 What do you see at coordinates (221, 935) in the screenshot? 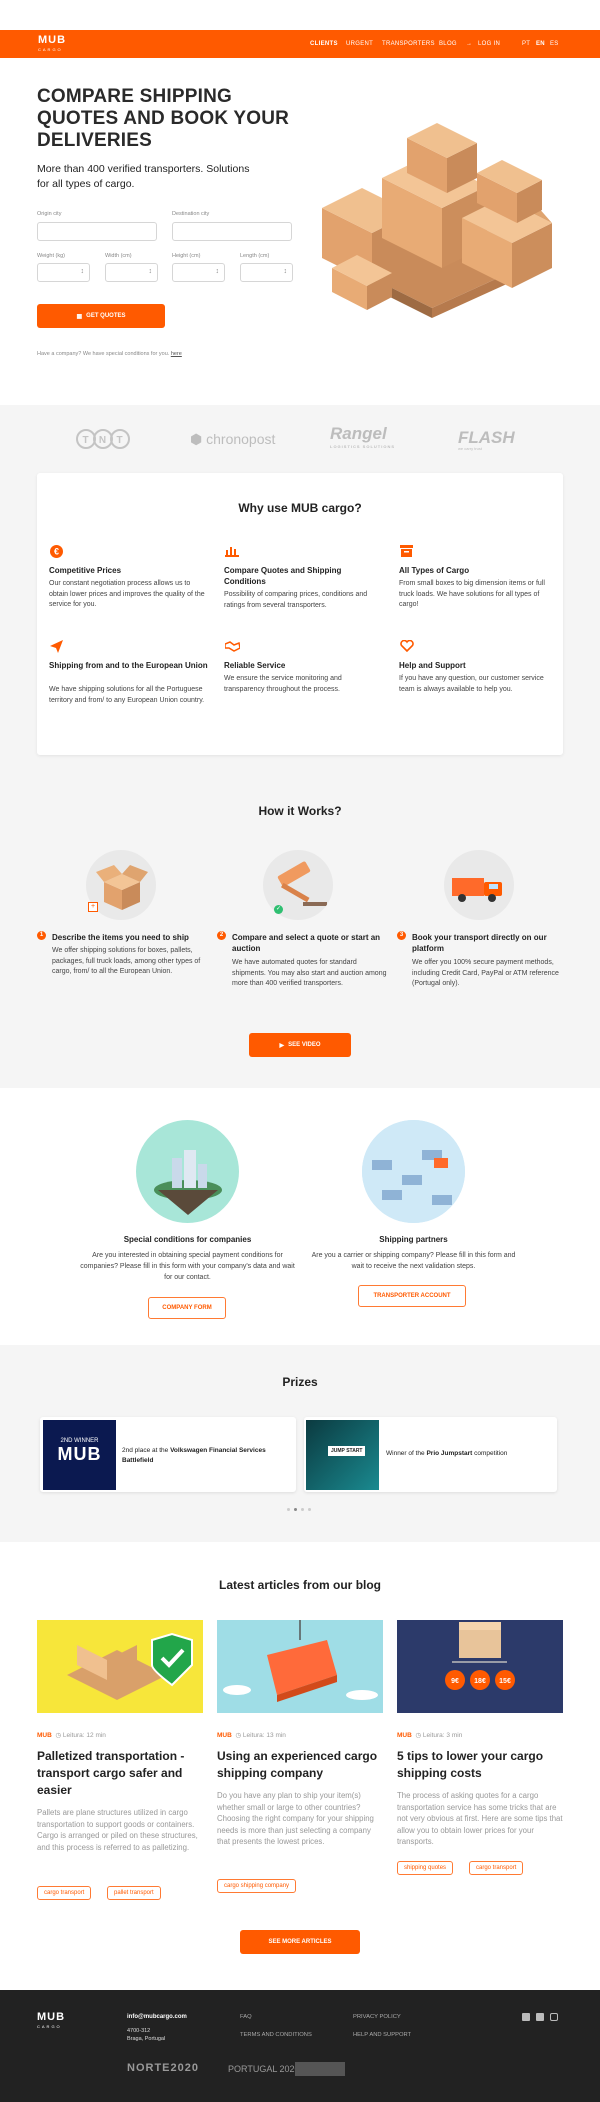
I see `step-2-number: 2` at bounding box center [221, 935].